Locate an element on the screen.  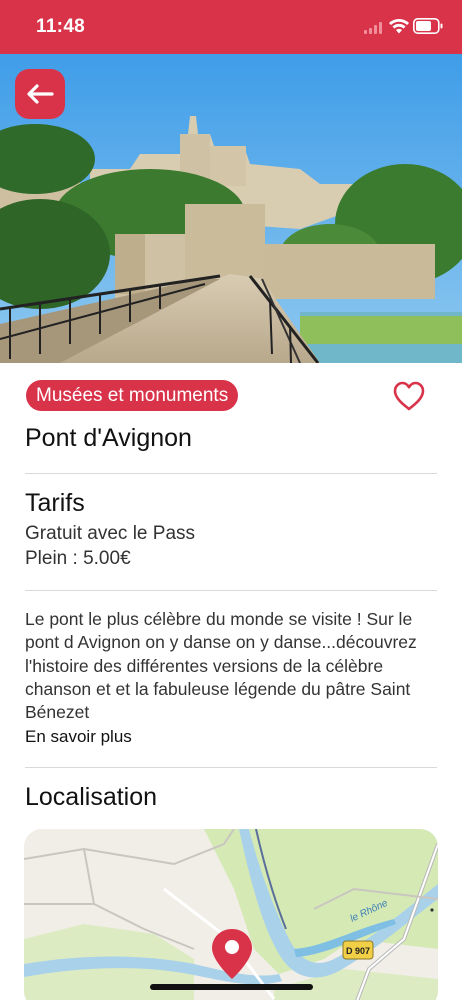
home-indicator is located at coordinates (231, 987).